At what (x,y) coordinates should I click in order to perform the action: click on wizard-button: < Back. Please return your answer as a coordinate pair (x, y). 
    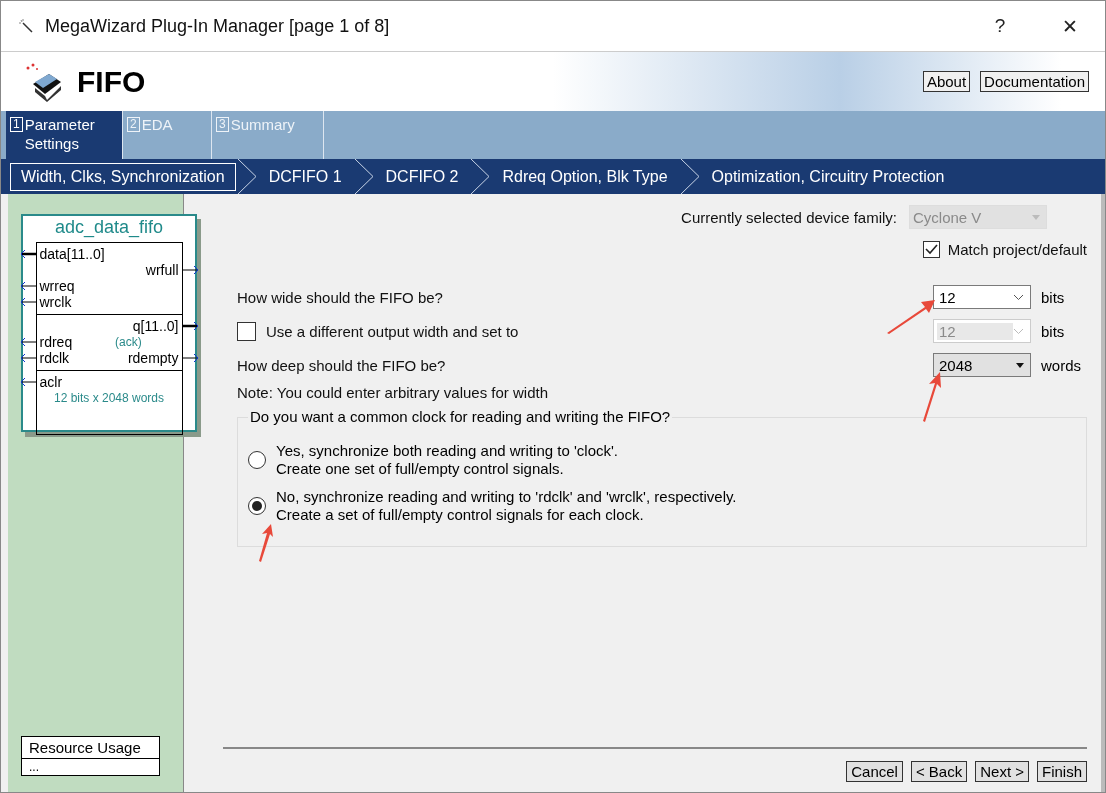
    Looking at the image, I should click on (939, 771).